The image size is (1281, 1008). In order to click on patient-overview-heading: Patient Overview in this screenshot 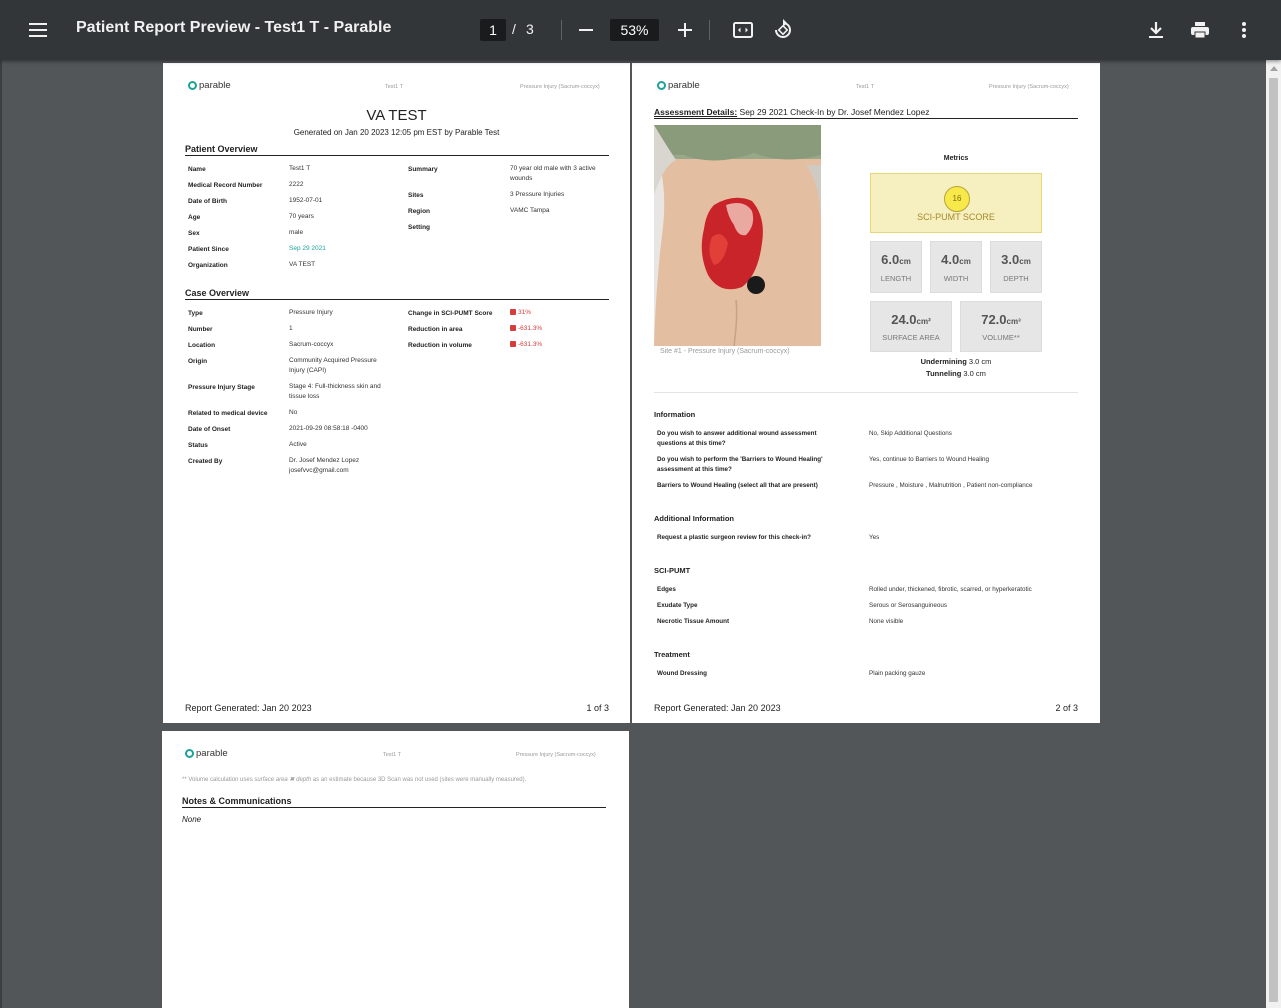, I will do `click(397, 150)`.